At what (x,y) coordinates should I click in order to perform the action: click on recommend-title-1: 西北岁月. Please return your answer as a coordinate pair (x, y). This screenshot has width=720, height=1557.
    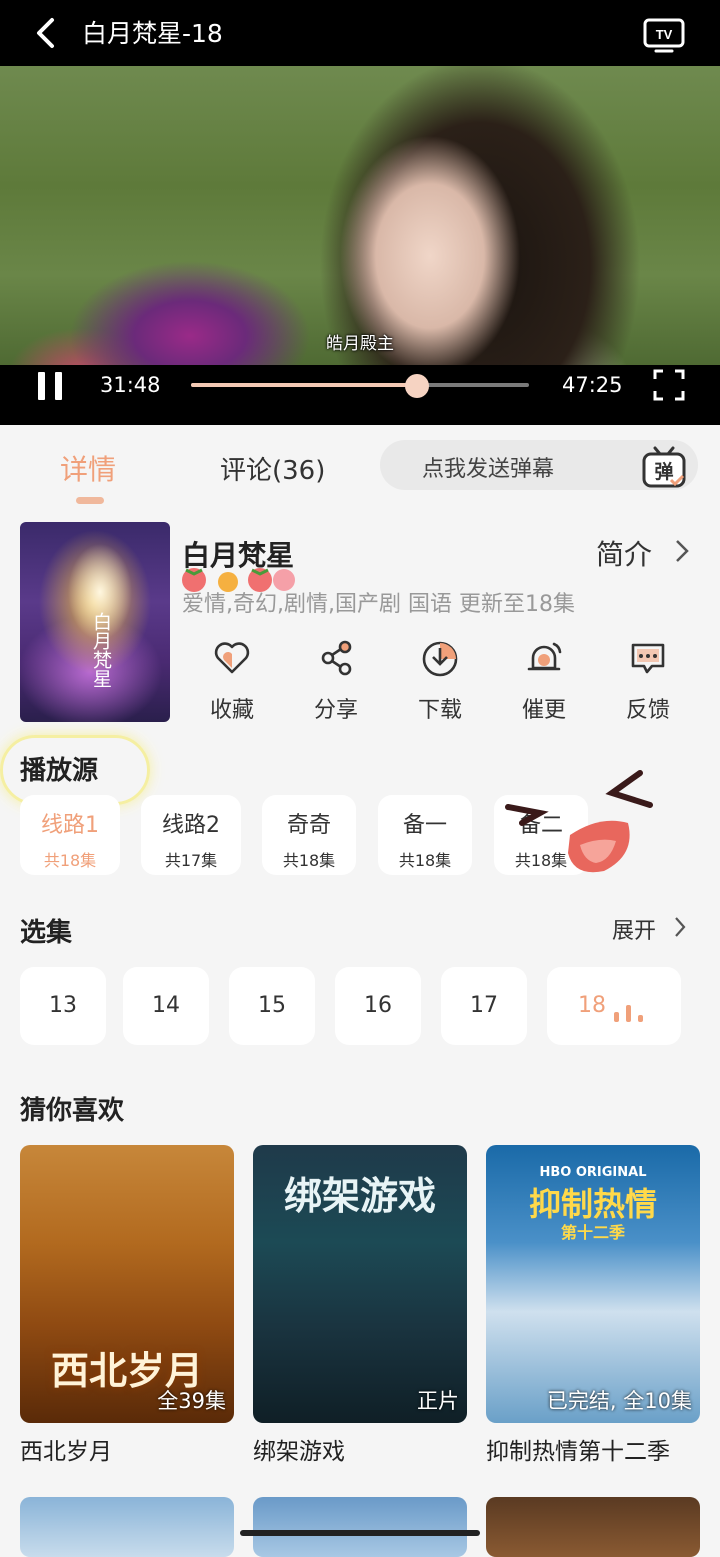
    Looking at the image, I should click on (66, 1452).